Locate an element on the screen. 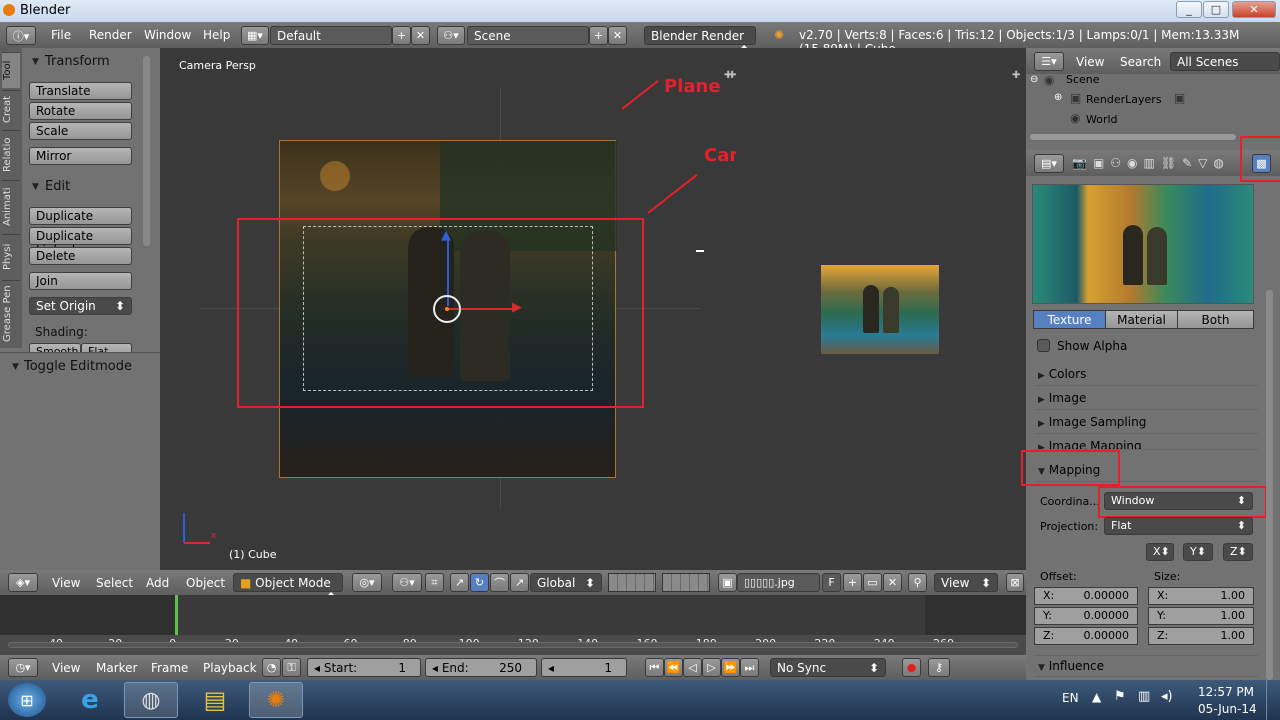 The height and width of the screenshot is (720, 1280). menu-help: Help is located at coordinates (216, 35).